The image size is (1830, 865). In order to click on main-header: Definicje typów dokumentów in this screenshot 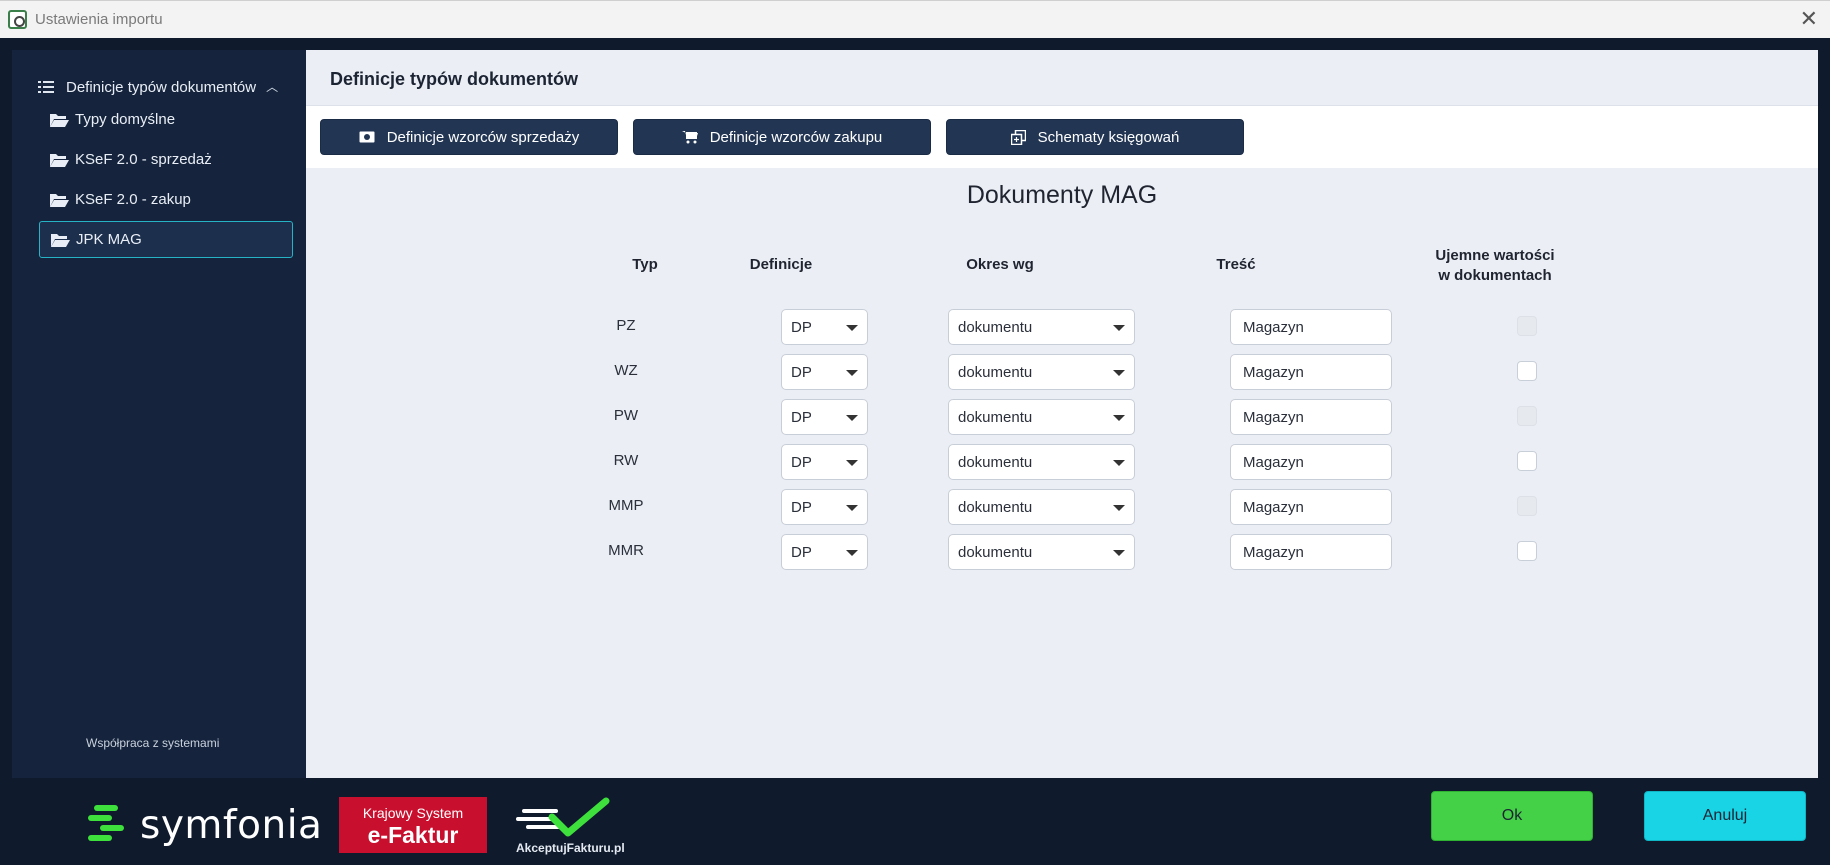, I will do `click(1062, 78)`.